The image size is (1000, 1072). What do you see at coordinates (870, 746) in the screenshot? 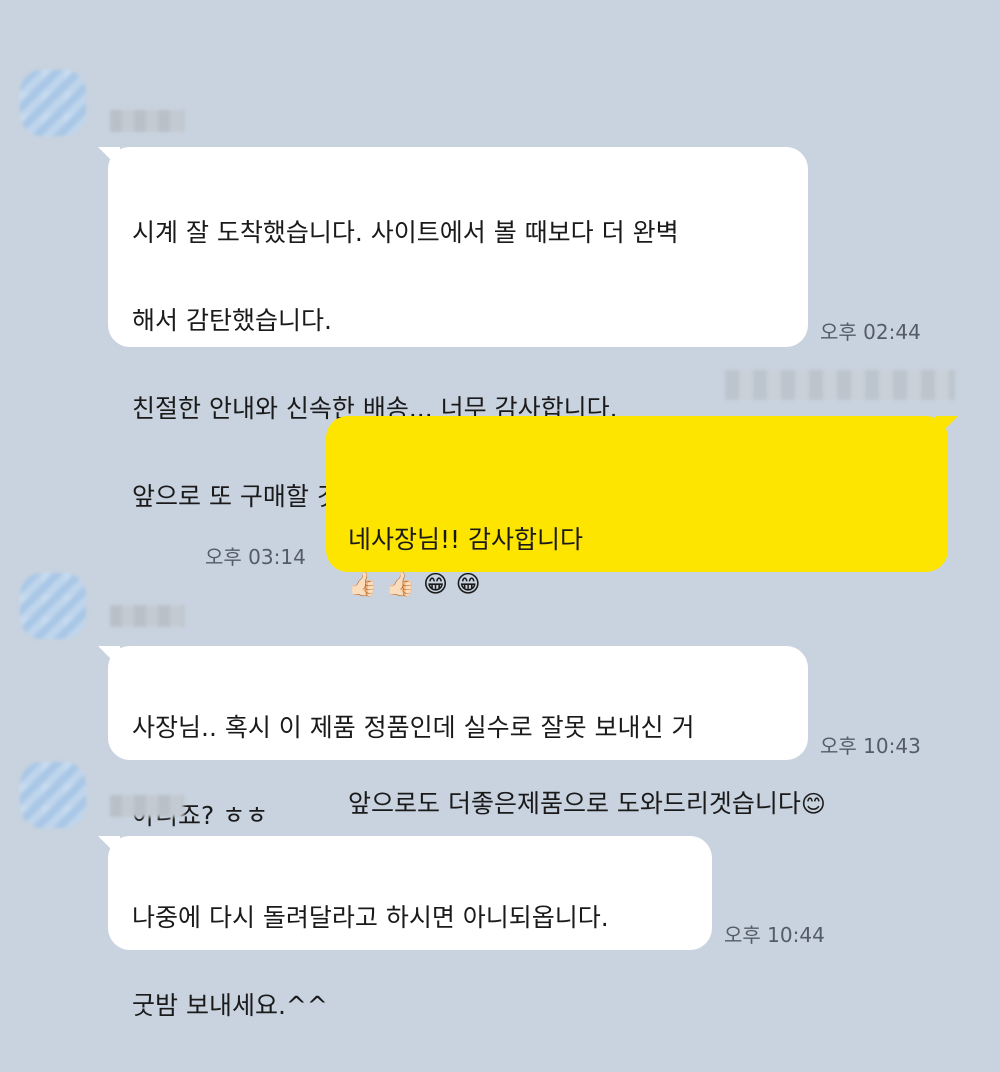
I see `message-timestamp: 오후 10:43` at bounding box center [870, 746].